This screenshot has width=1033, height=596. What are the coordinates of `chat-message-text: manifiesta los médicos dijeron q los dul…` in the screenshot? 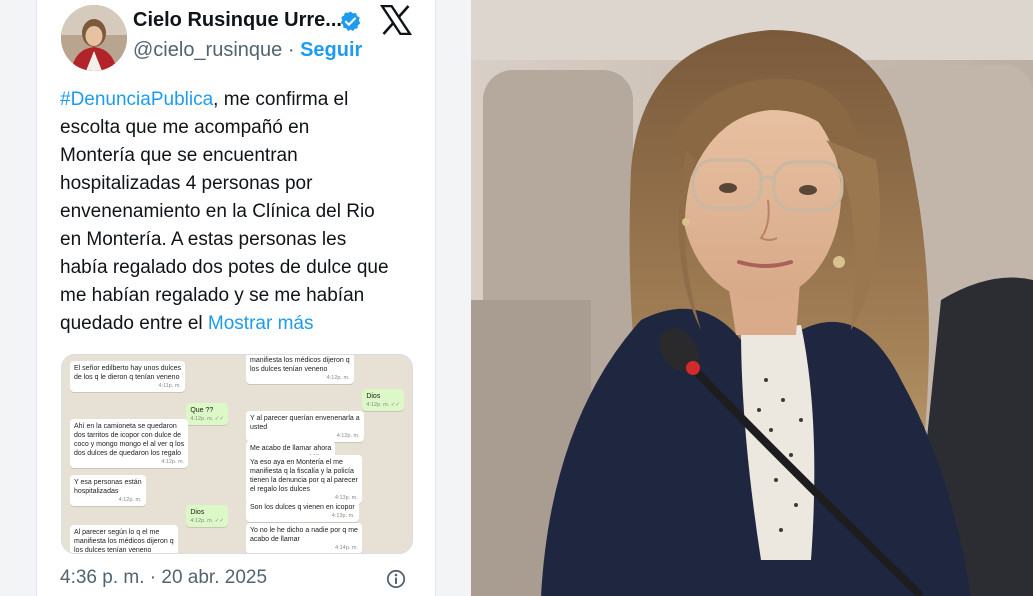 It's located at (300, 365).